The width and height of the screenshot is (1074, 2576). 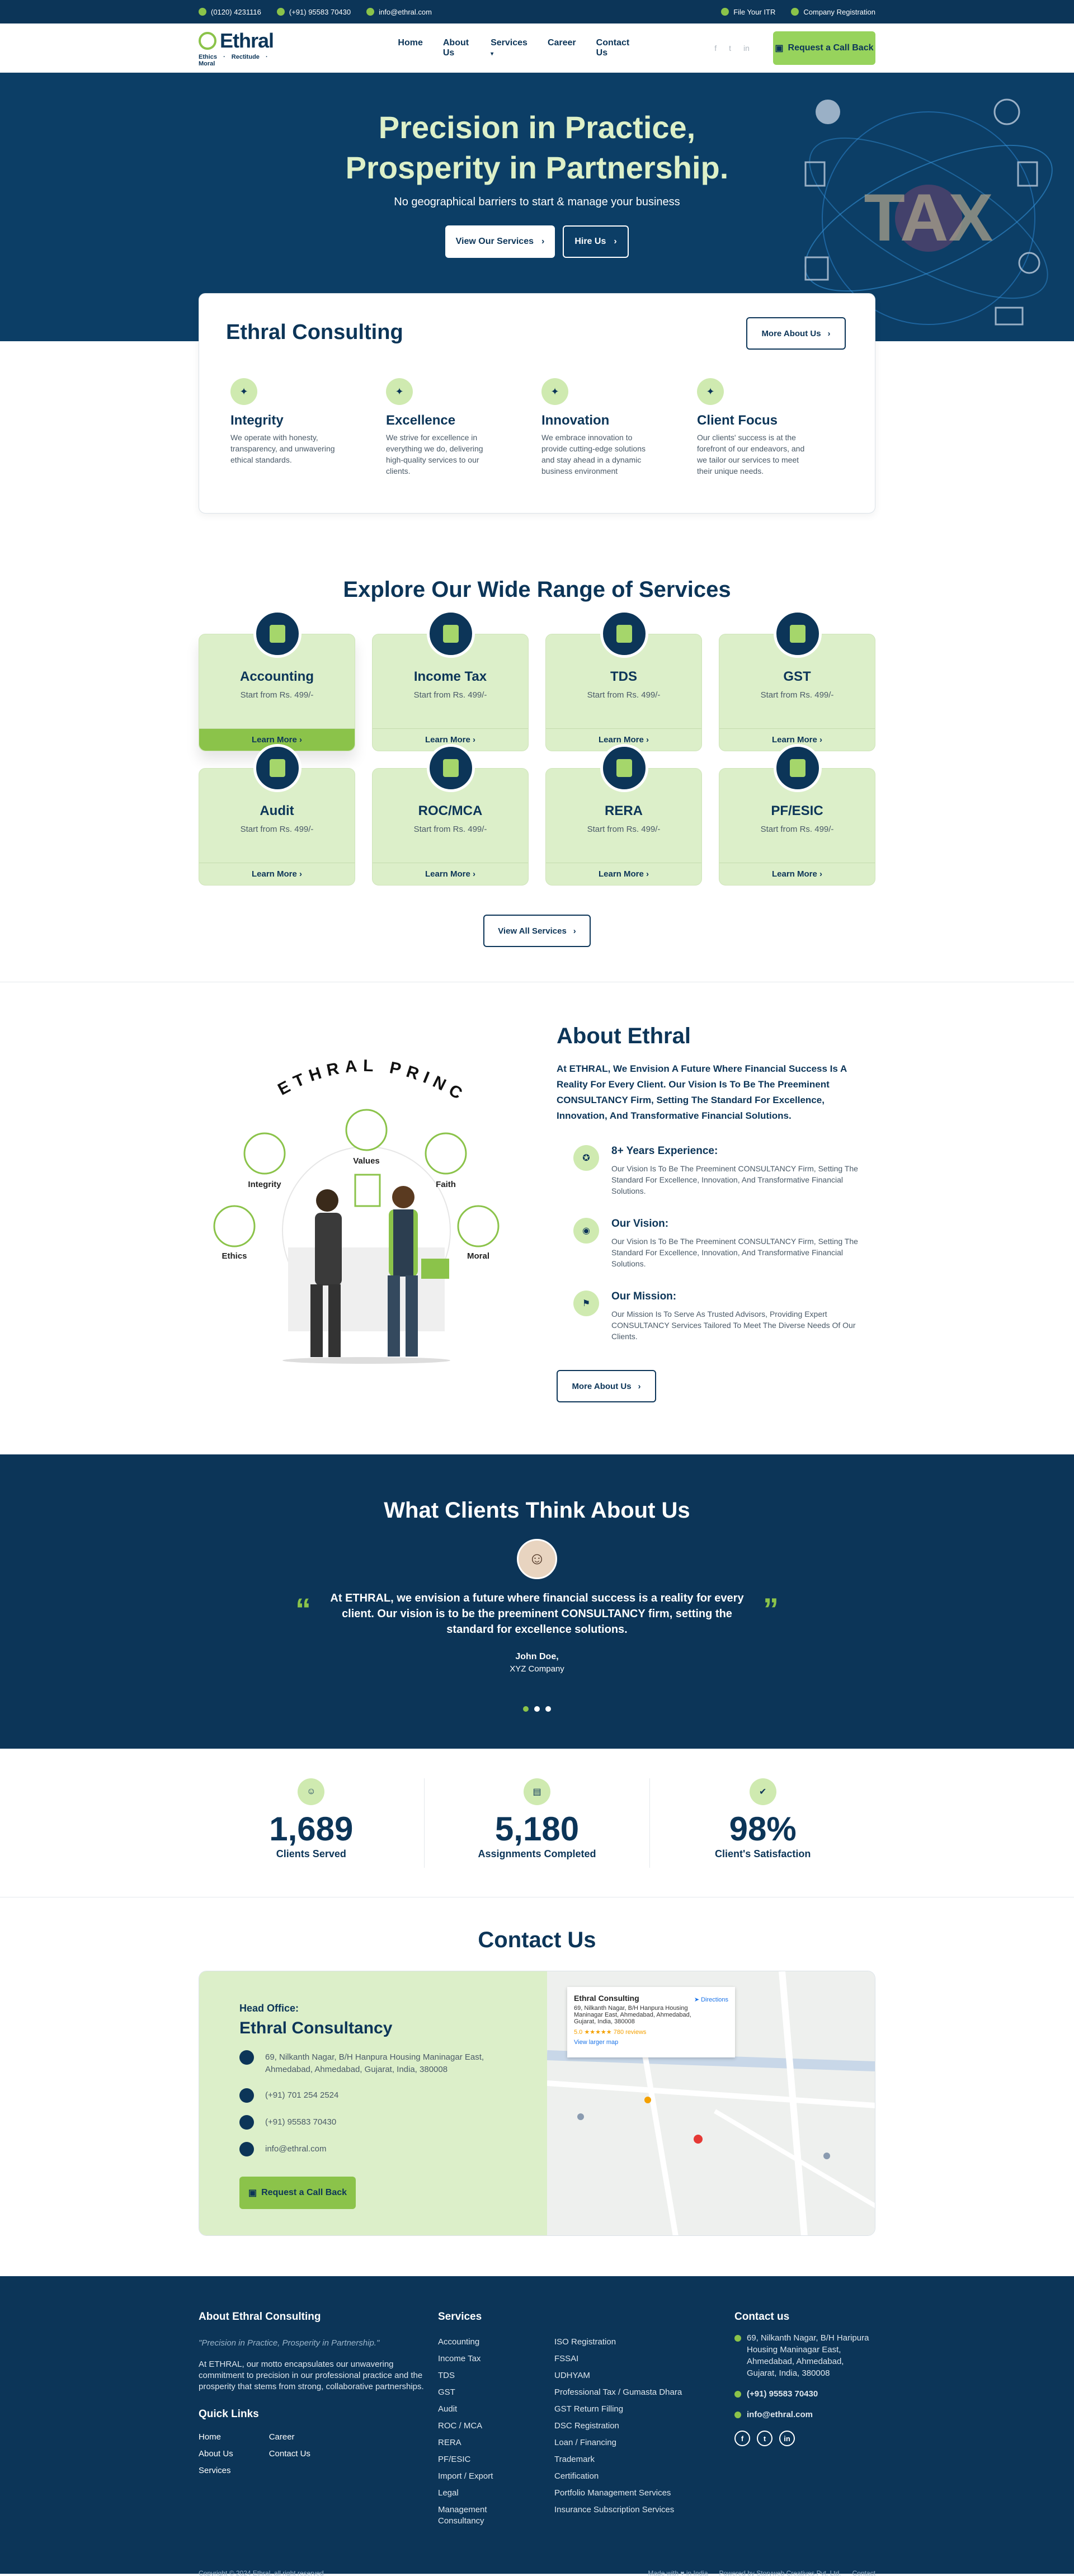 What do you see at coordinates (748, 12) in the screenshot?
I see `itr-link: File Your ITR` at bounding box center [748, 12].